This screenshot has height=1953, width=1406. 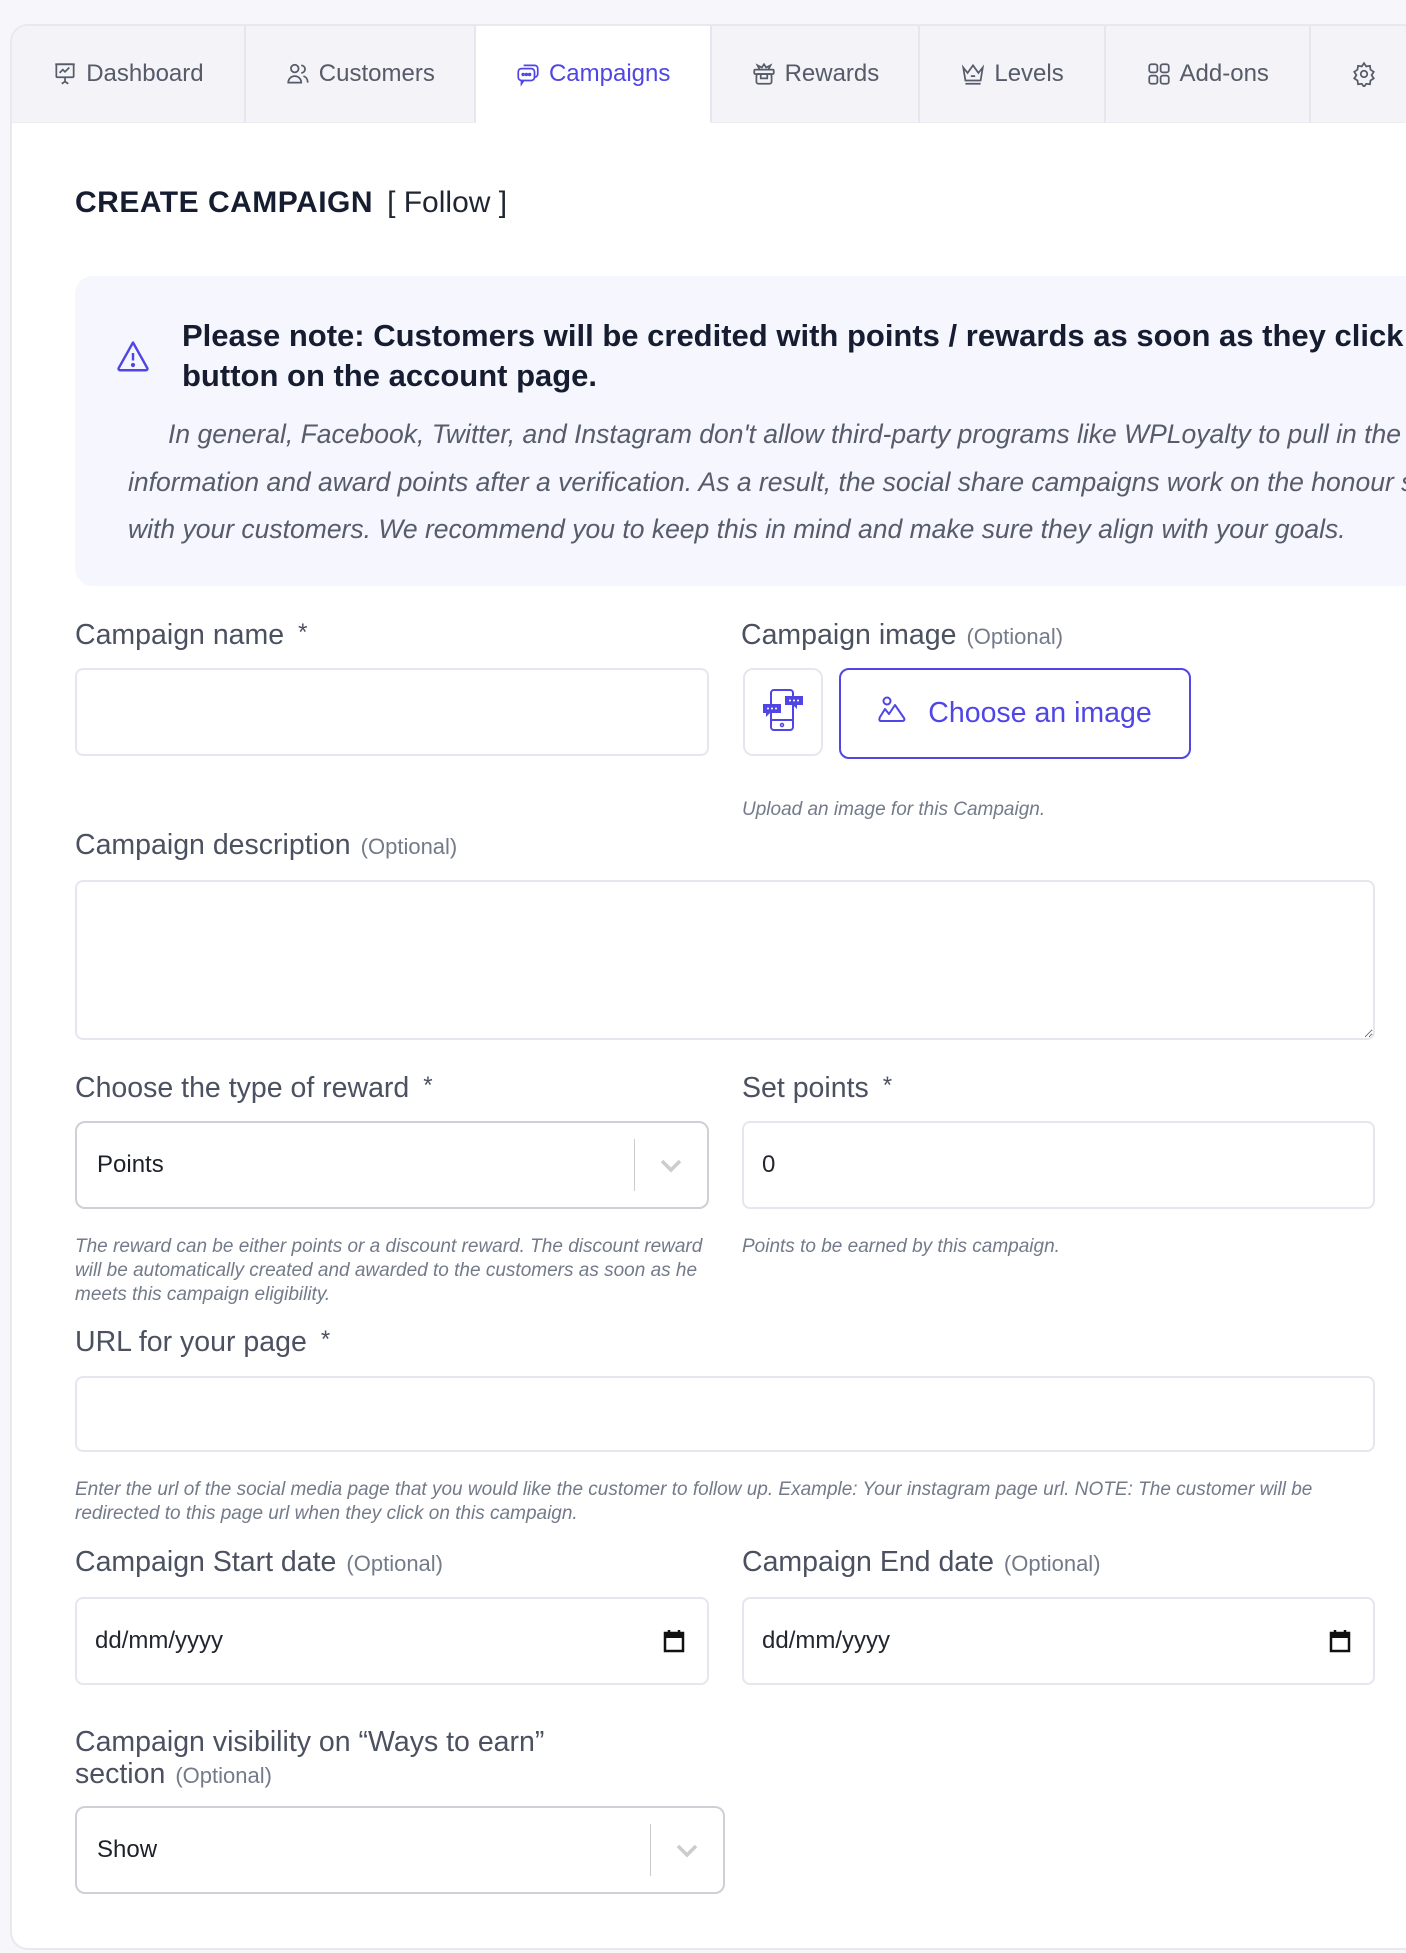 I want to click on label-text: section, so click(x=120, y=1774).